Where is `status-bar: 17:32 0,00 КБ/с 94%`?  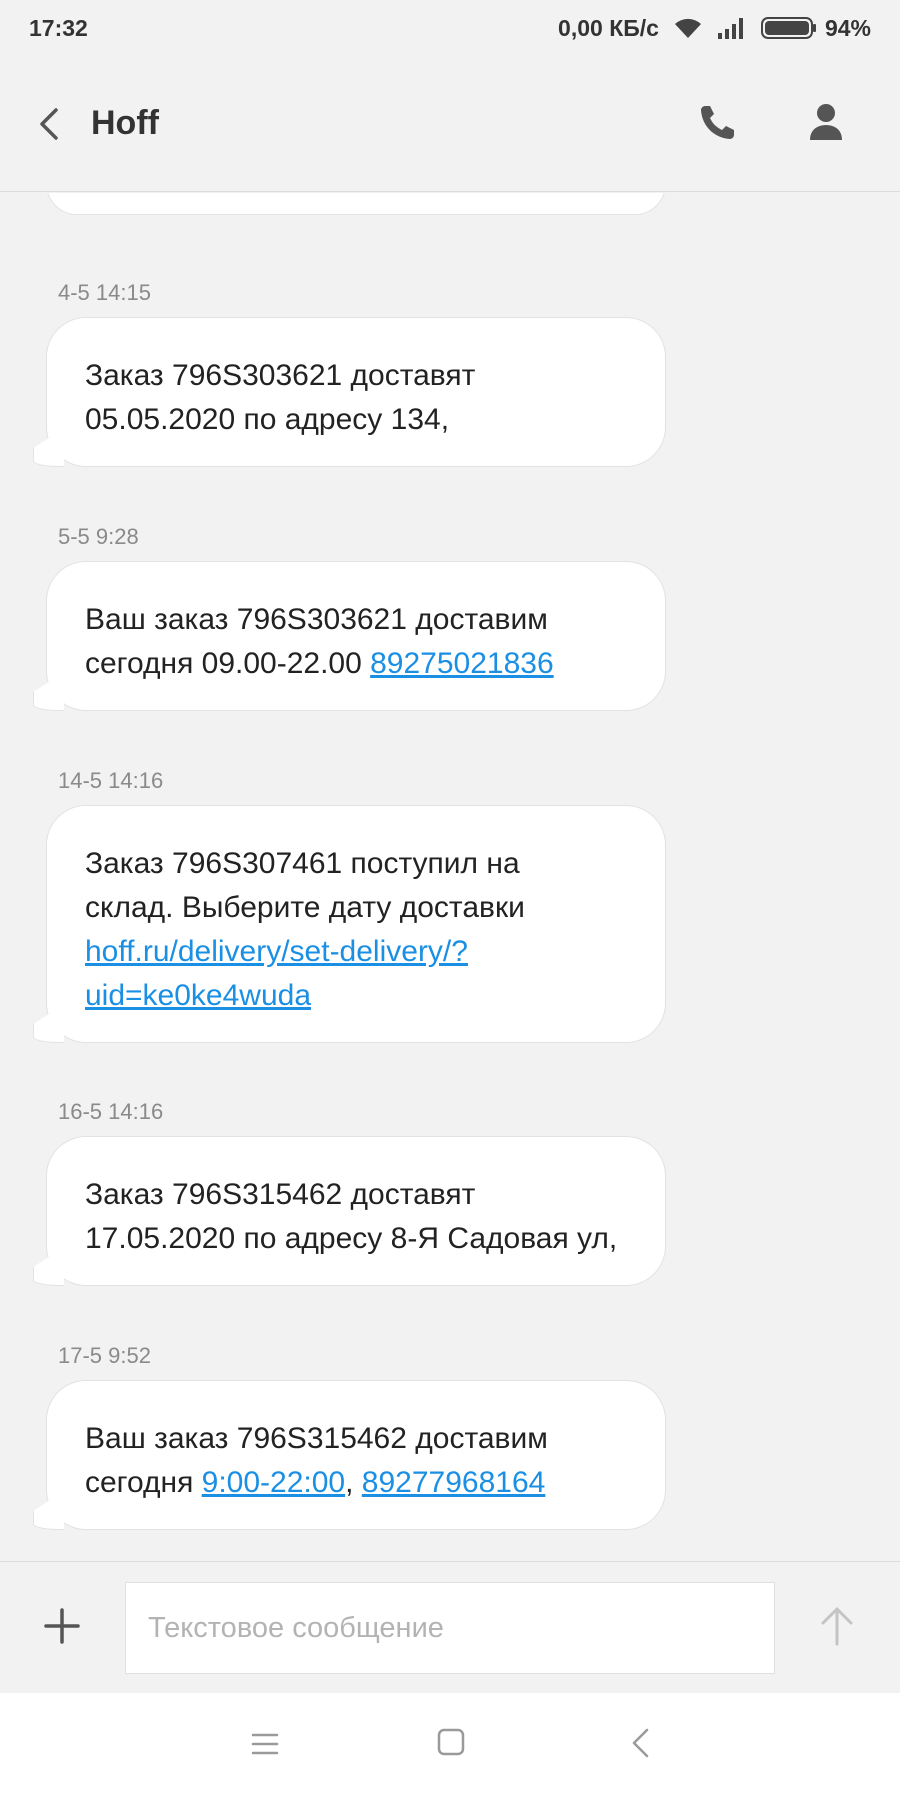 status-bar: 17:32 0,00 КБ/с 94% is located at coordinates (450, 28).